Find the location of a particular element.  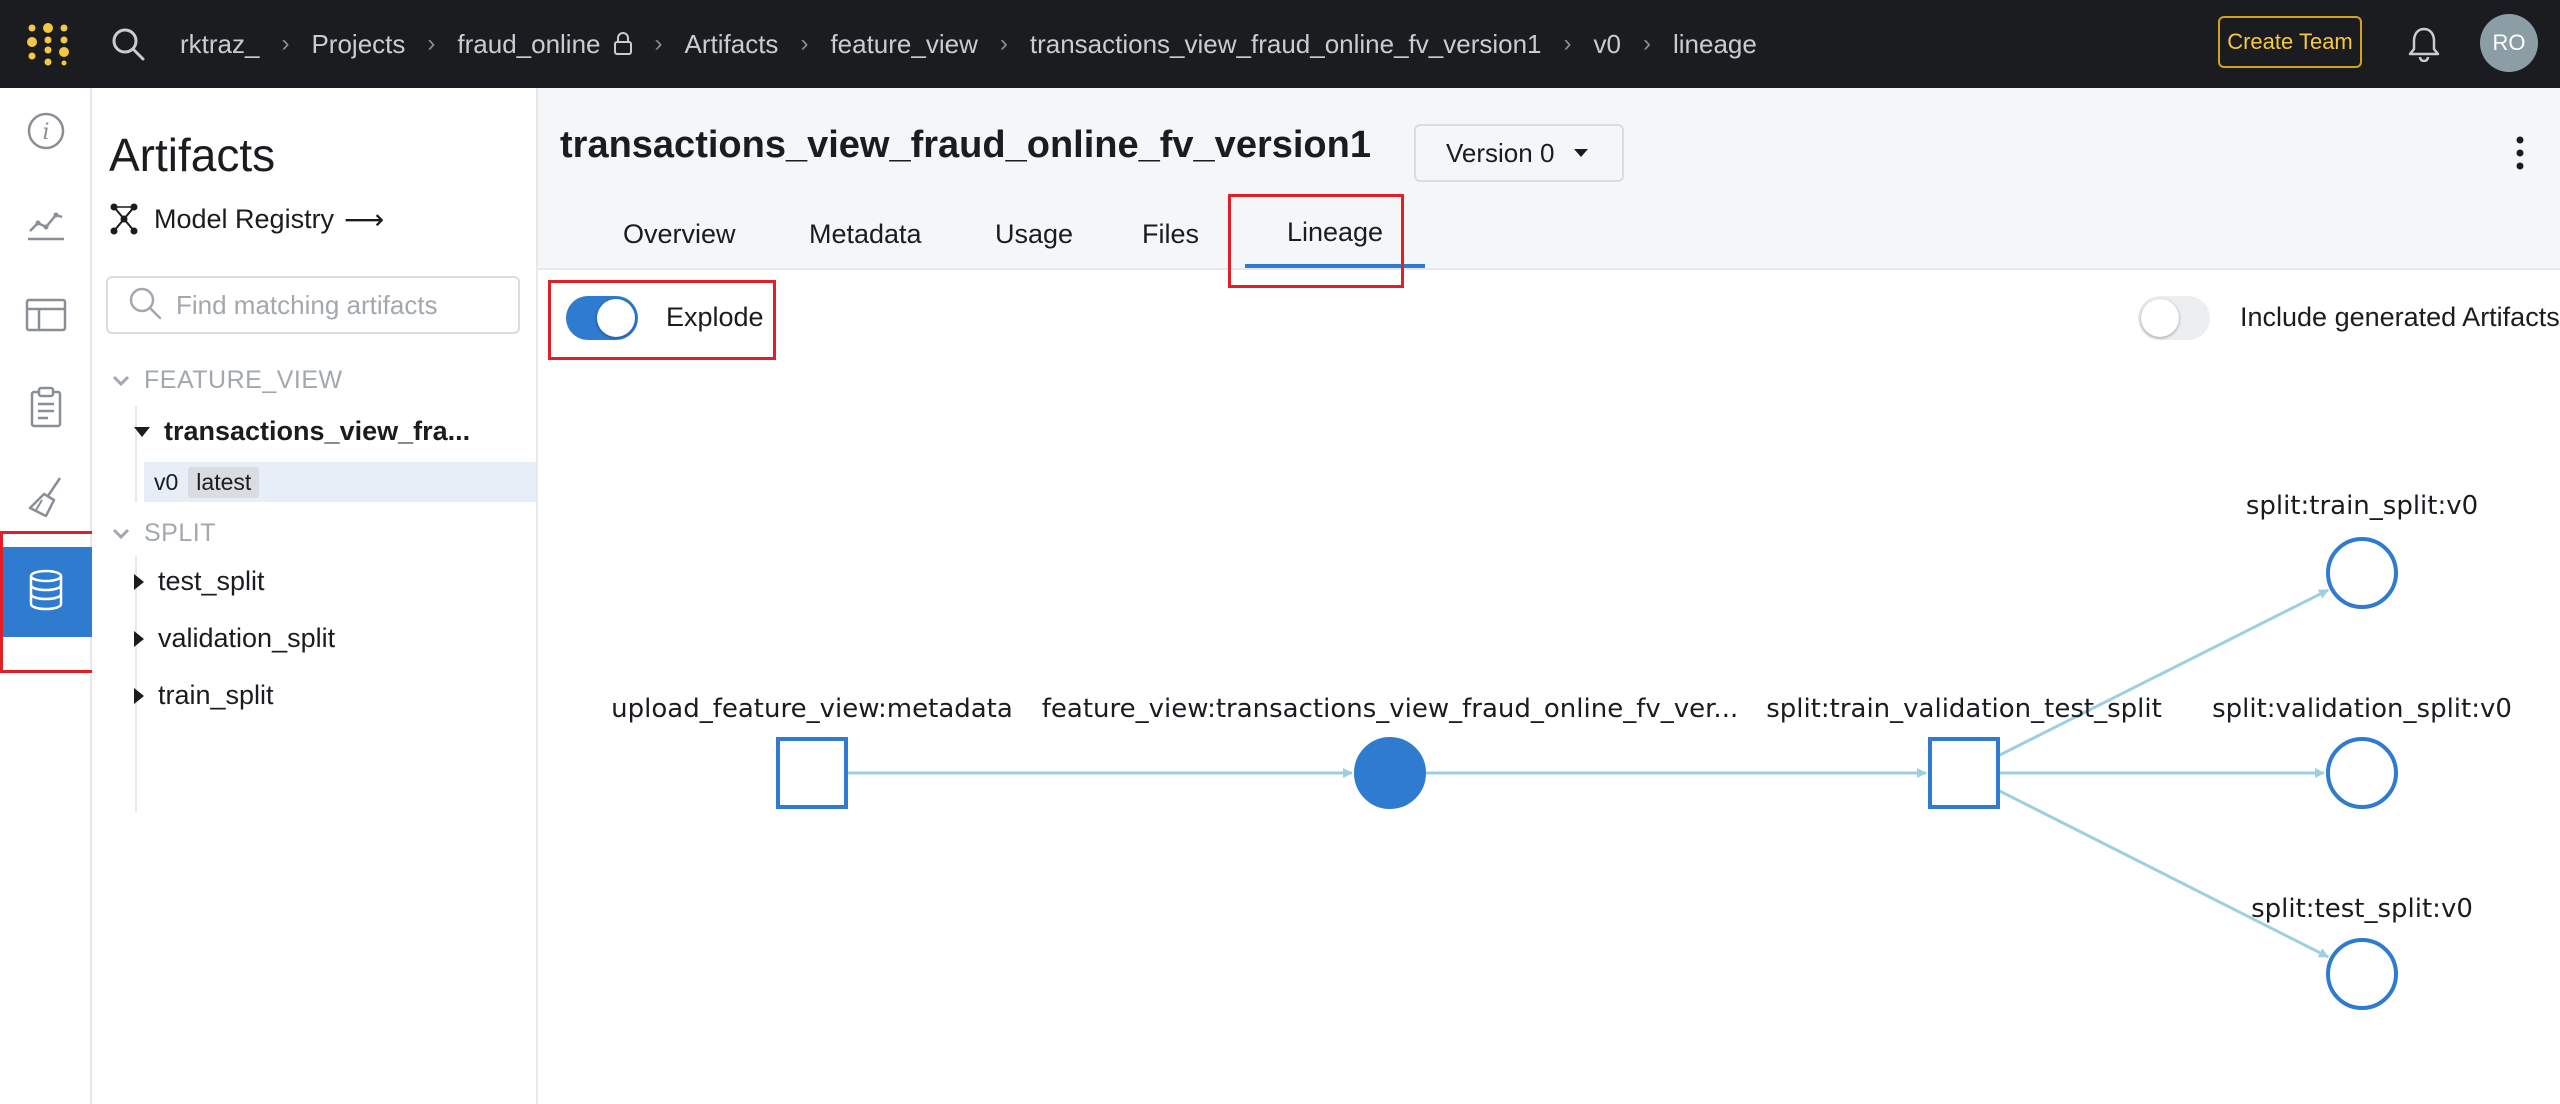

info-icon: i is located at coordinates (46, 133).